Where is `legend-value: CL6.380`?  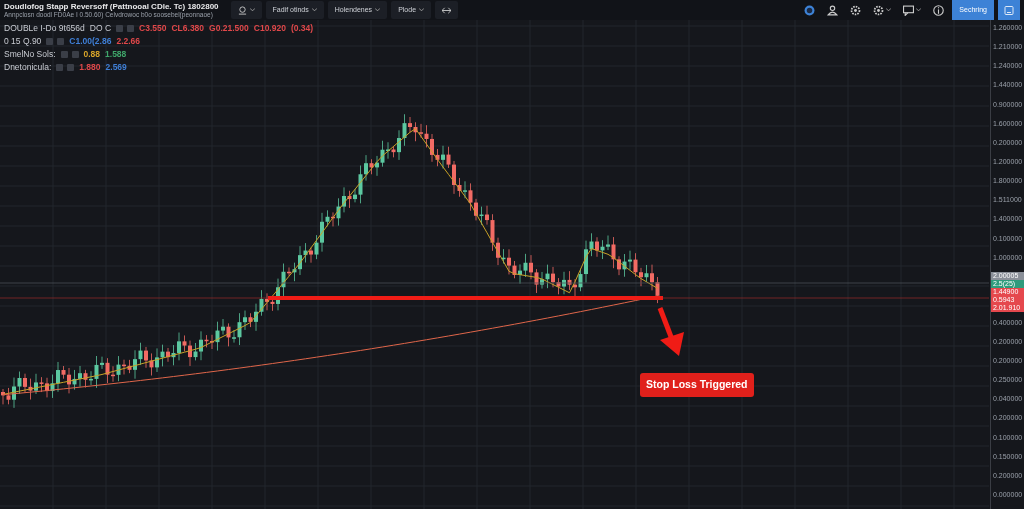
legend-value: CL6.380 is located at coordinates (188, 28).